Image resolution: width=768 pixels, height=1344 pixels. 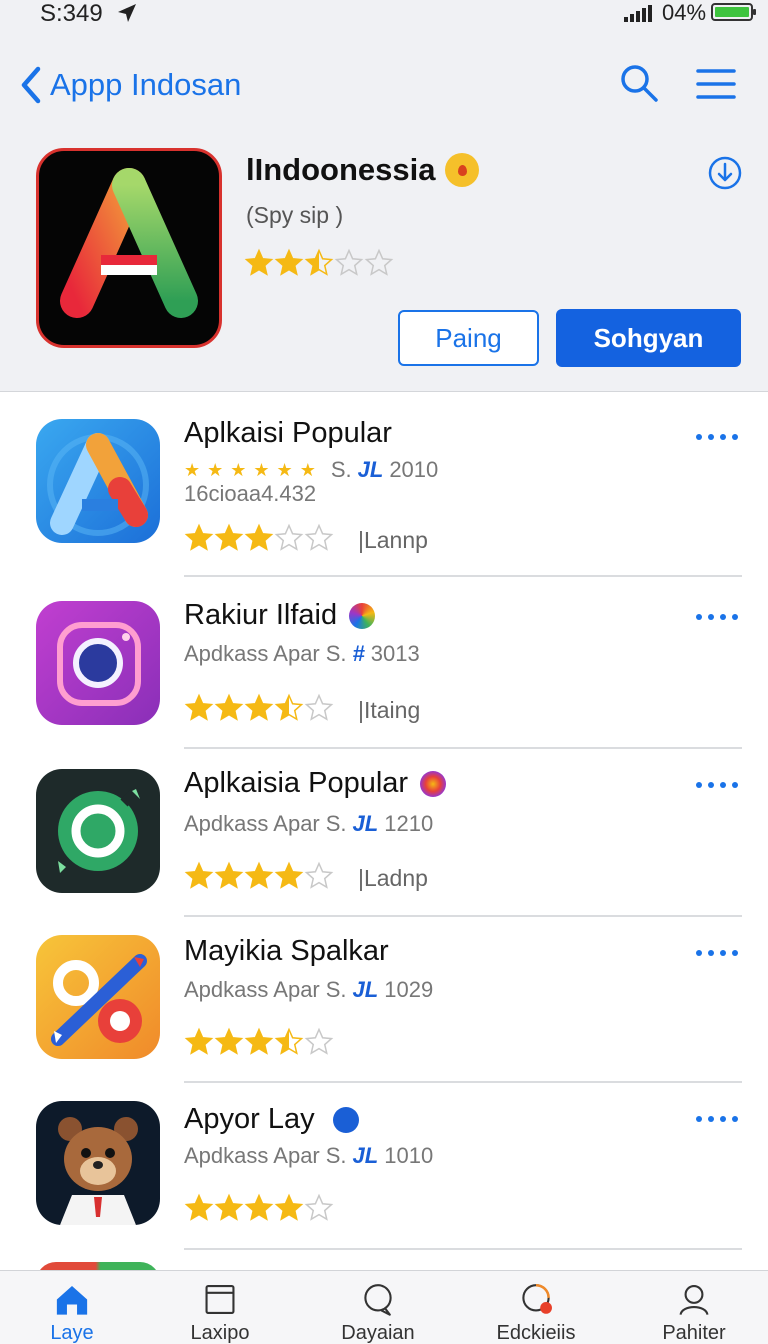 I want to click on activity-icon, so click(x=537, y=1298).